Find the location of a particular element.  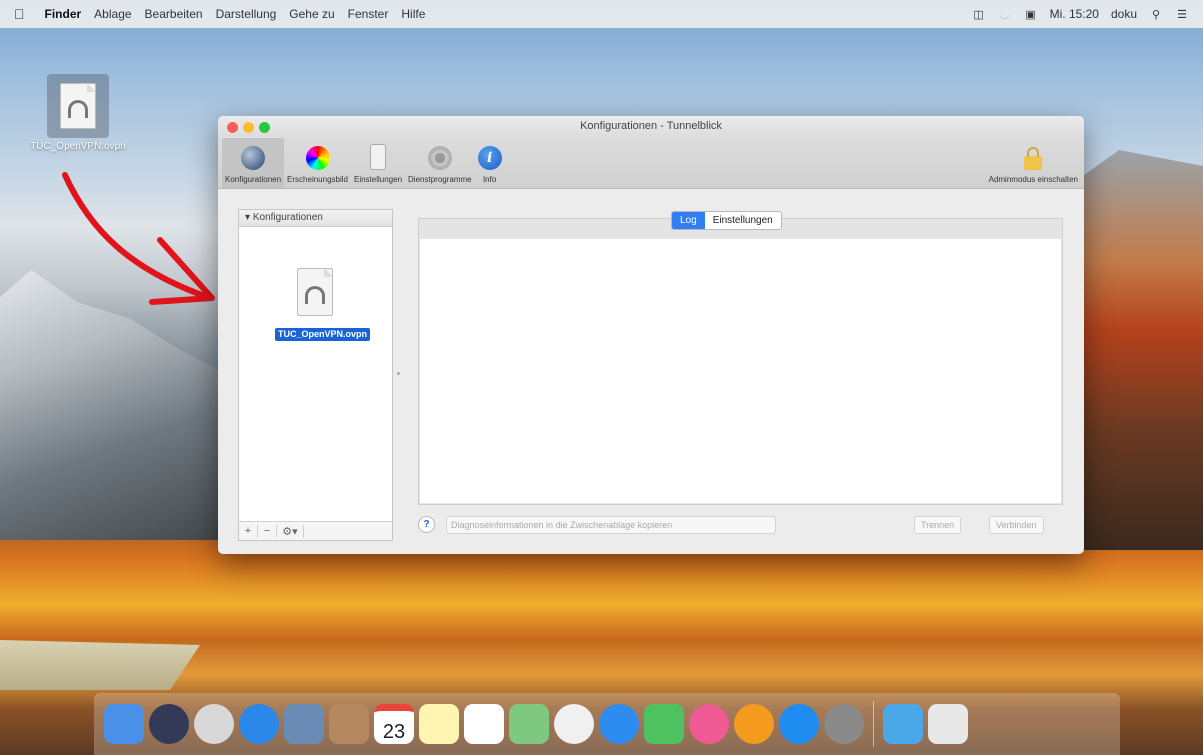

calendar-icon: 23 is located at coordinates (394, 724).